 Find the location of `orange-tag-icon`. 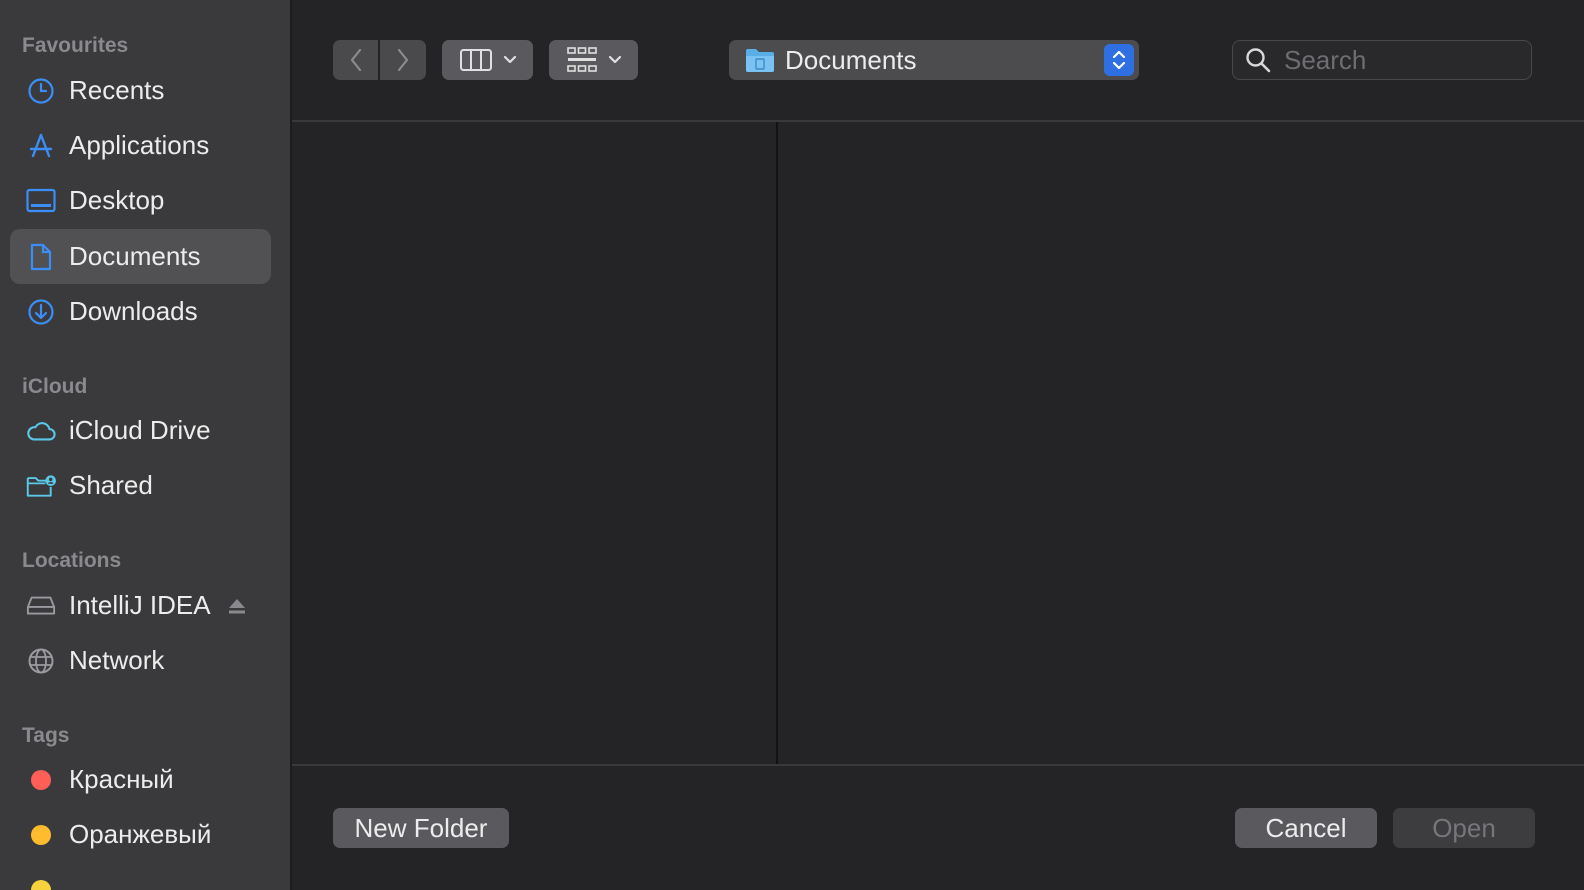

orange-tag-icon is located at coordinates (41, 834).